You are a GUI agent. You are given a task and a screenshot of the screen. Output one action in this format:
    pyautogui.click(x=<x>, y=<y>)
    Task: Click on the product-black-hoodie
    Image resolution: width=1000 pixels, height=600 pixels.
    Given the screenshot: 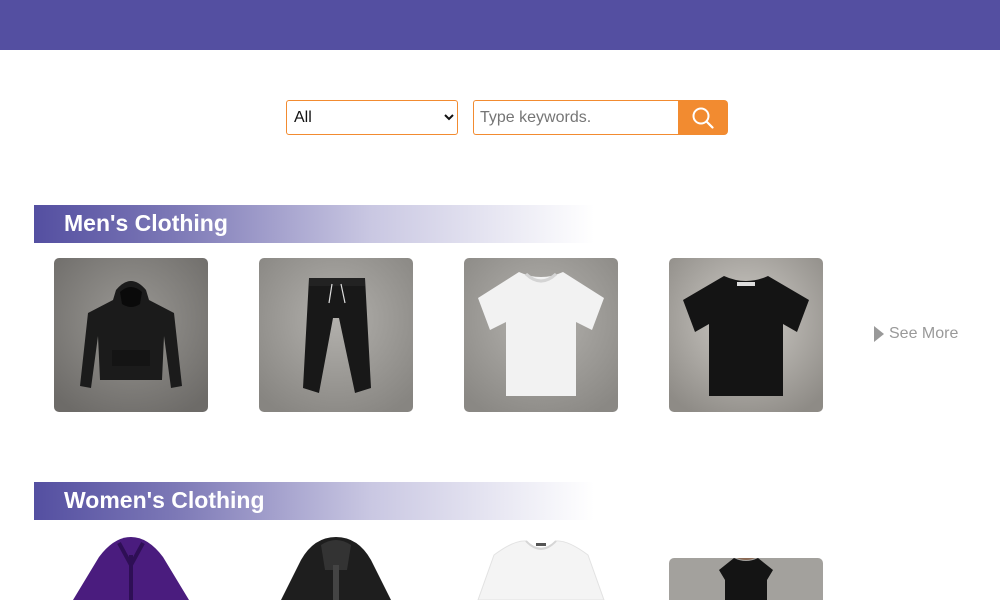 What is the action you would take?
    pyautogui.click(x=131, y=335)
    